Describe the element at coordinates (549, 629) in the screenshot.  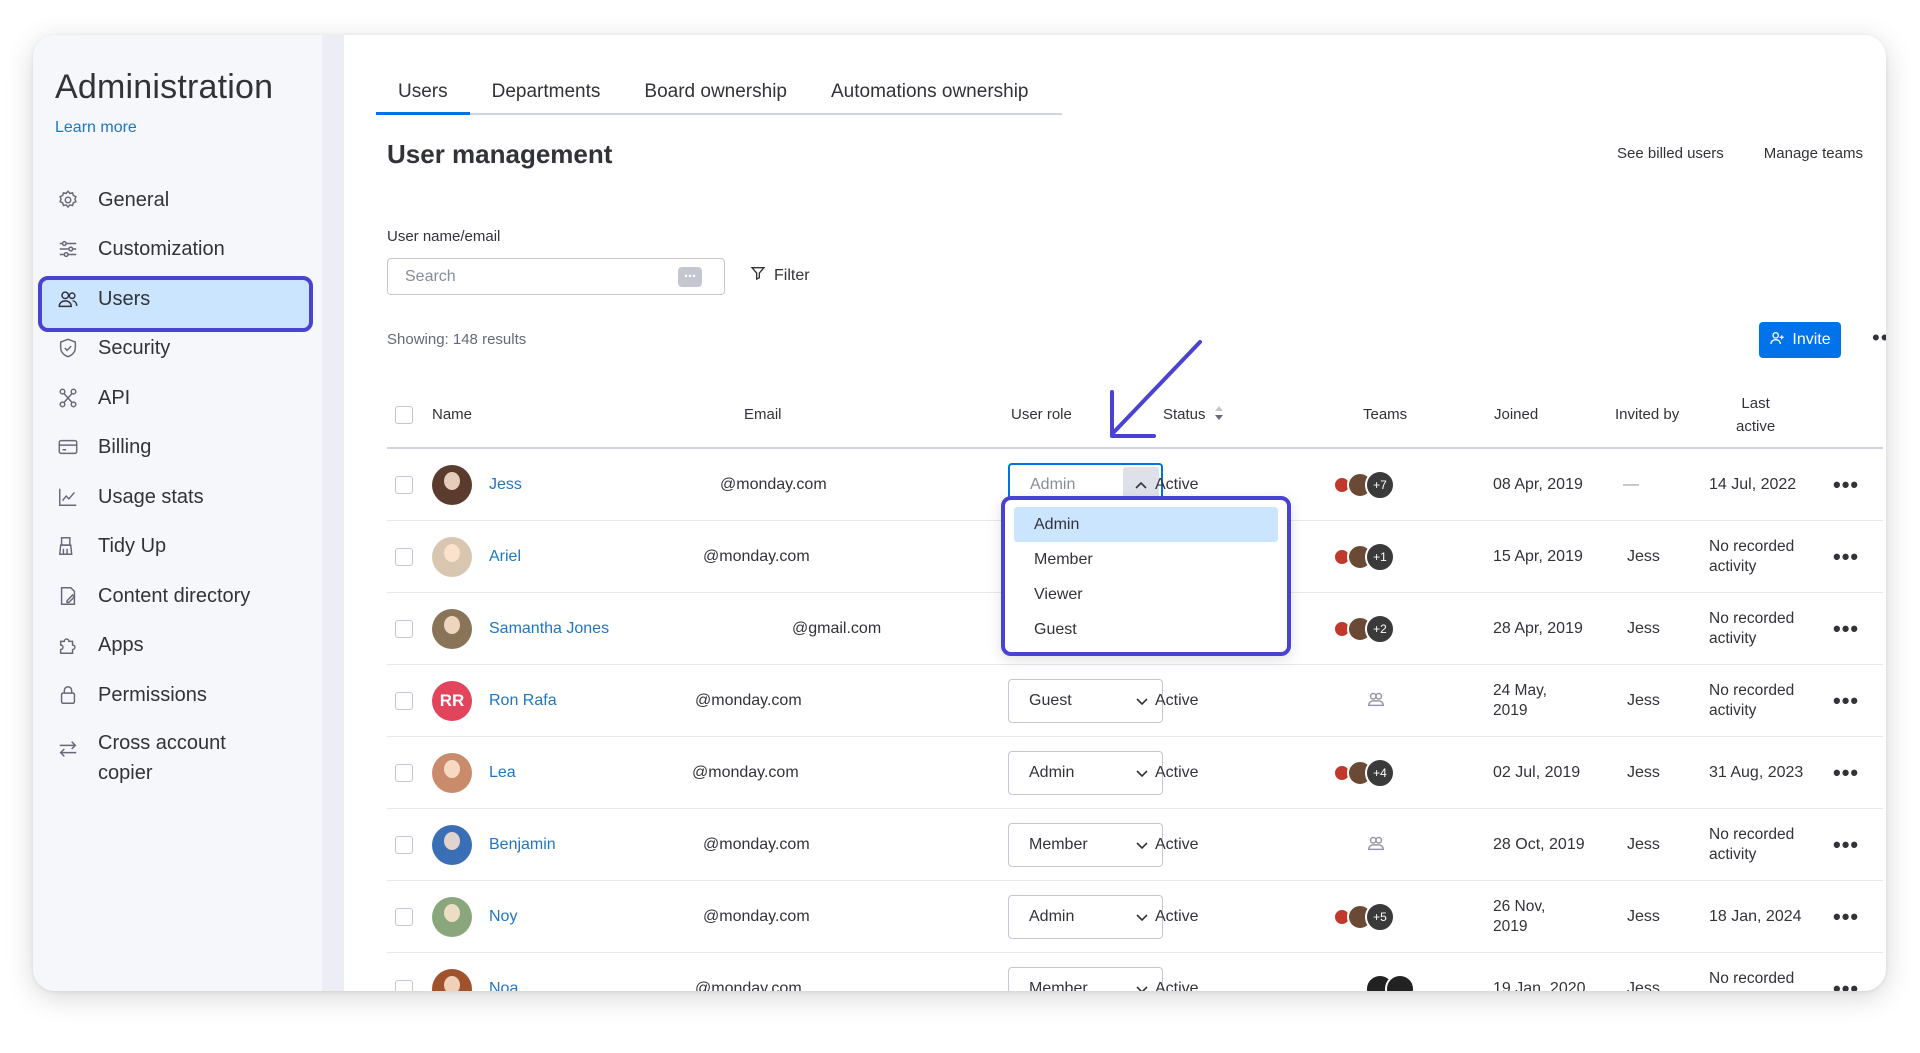
I see `user-name-link: Samantha Jones` at that location.